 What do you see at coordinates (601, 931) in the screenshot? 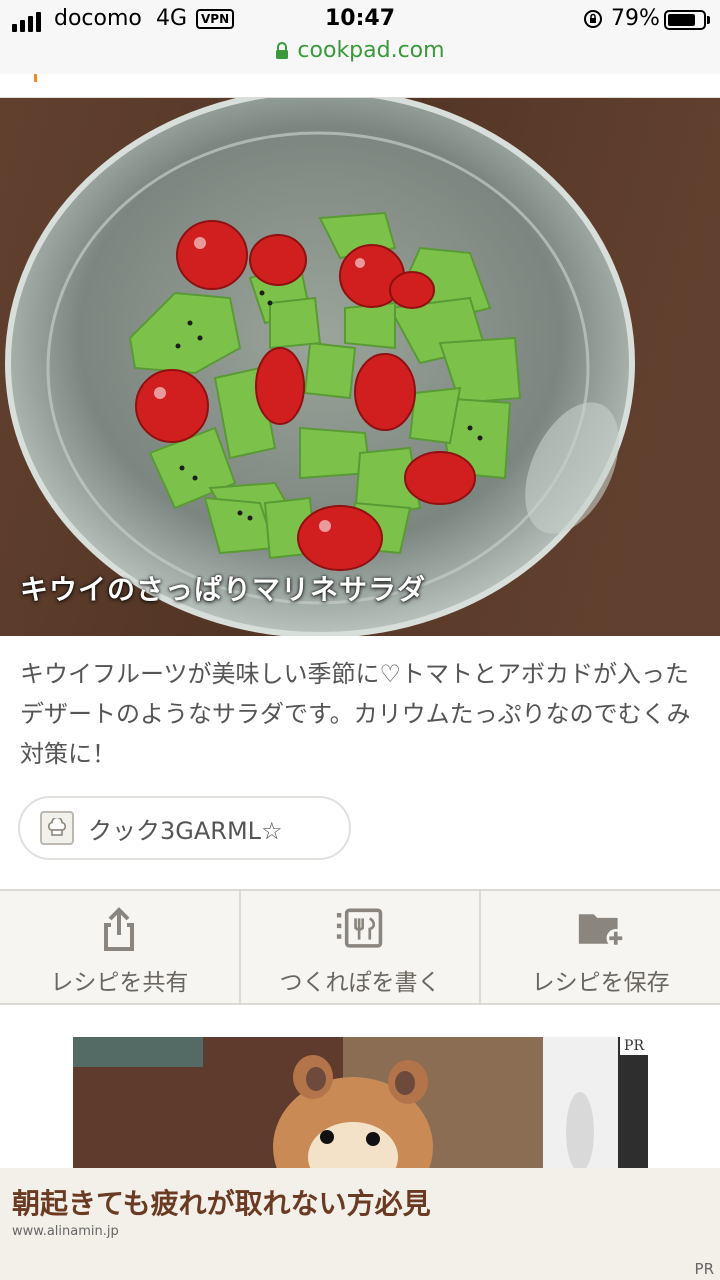
I see `folder-add-icon` at bounding box center [601, 931].